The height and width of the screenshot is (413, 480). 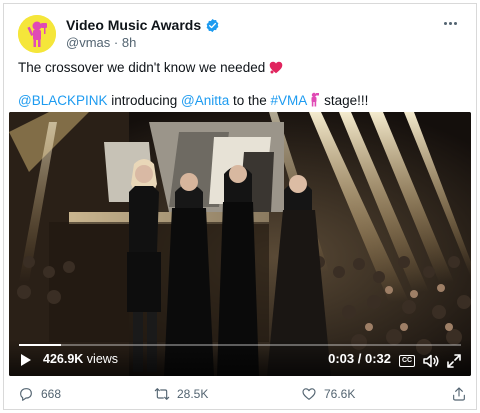 What do you see at coordinates (88, 42) in the screenshot?
I see `handle: @vmas` at bounding box center [88, 42].